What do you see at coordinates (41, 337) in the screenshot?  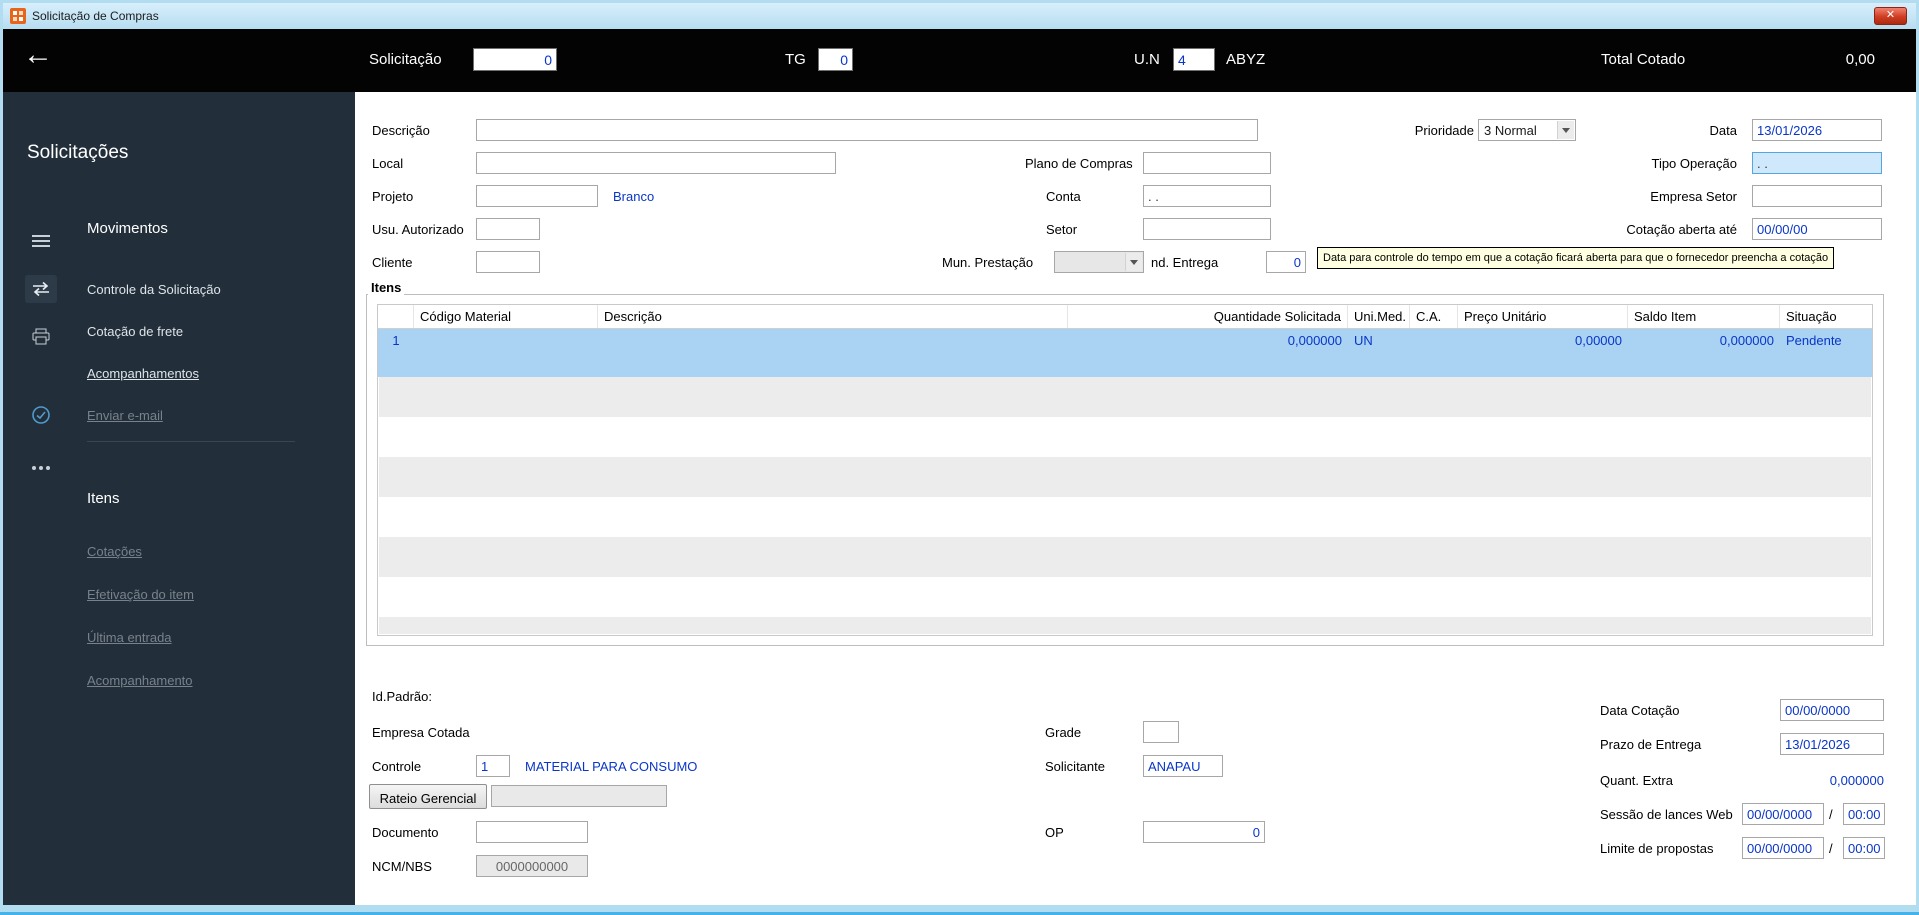 I see `printer-icon` at bounding box center [41, 337].